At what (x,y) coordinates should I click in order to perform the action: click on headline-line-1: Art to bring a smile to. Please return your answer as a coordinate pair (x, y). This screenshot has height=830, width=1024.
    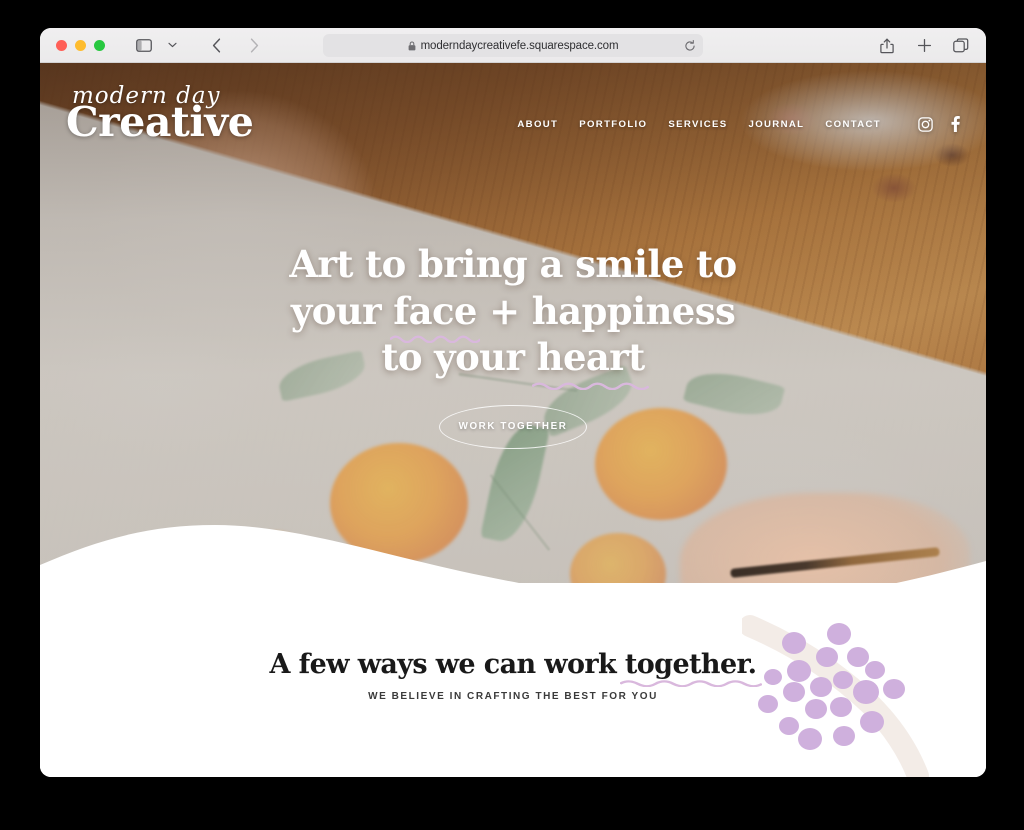
    Looking at the image, I should click on (513, 264).